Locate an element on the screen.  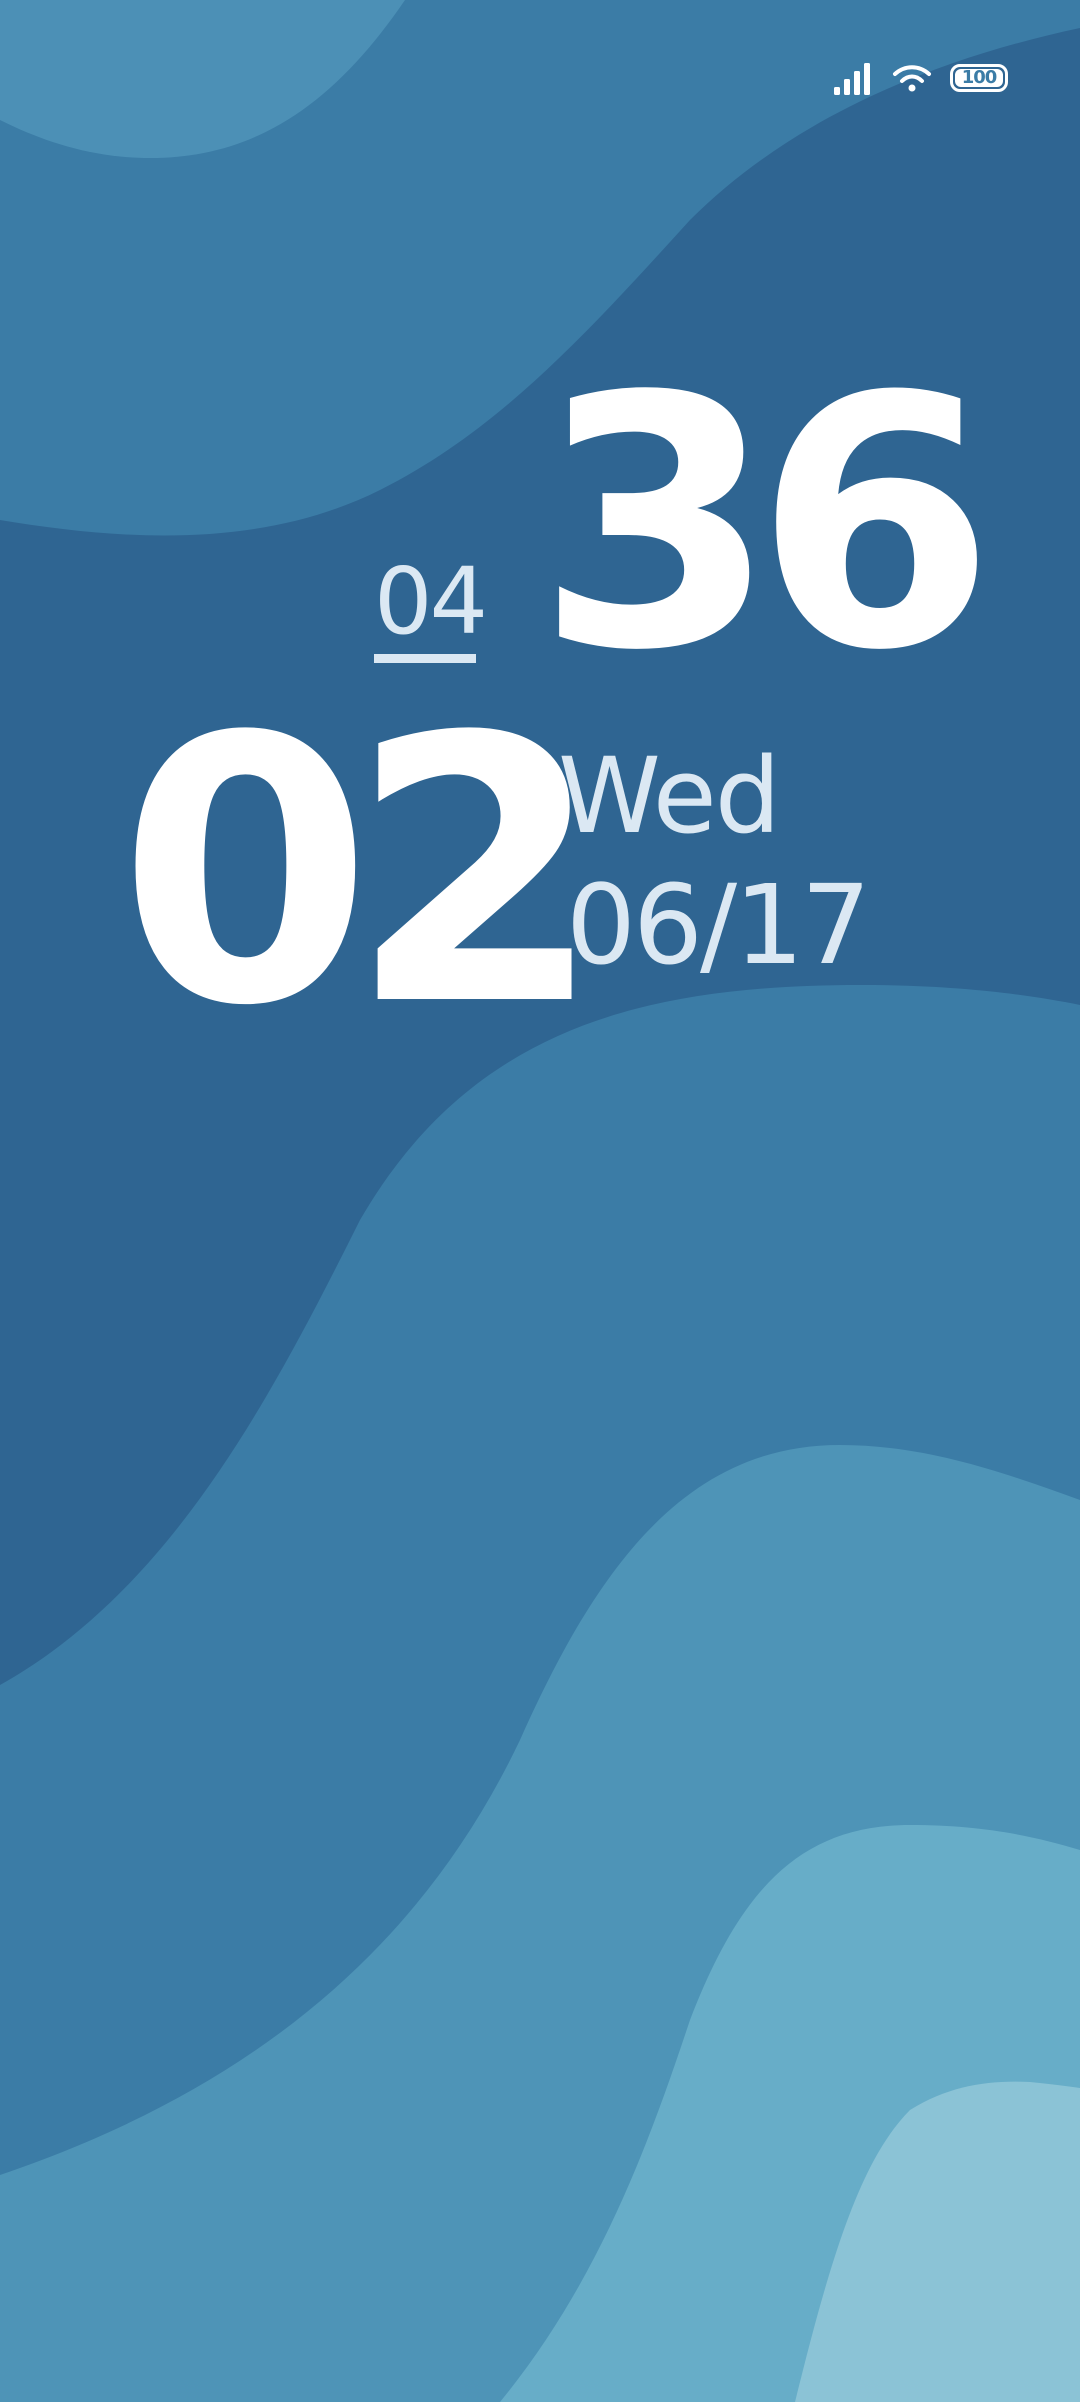
clock-minute: 36 is located at coordinates (765, 524).